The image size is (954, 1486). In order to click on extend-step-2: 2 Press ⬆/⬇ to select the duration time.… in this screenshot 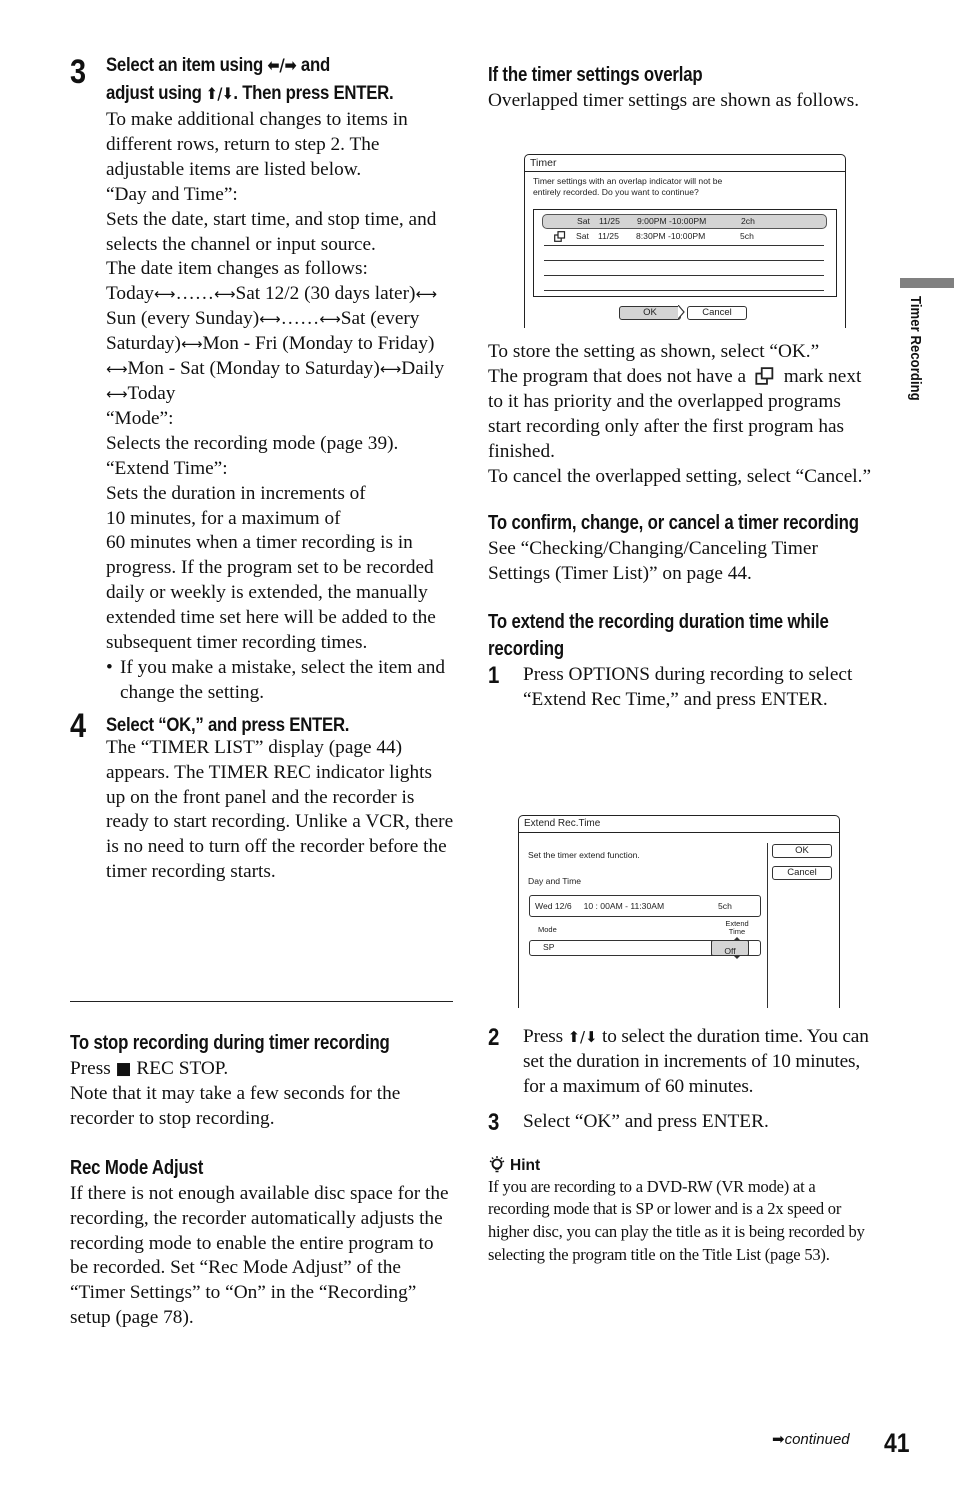, I will do `click(678, 1060)`.